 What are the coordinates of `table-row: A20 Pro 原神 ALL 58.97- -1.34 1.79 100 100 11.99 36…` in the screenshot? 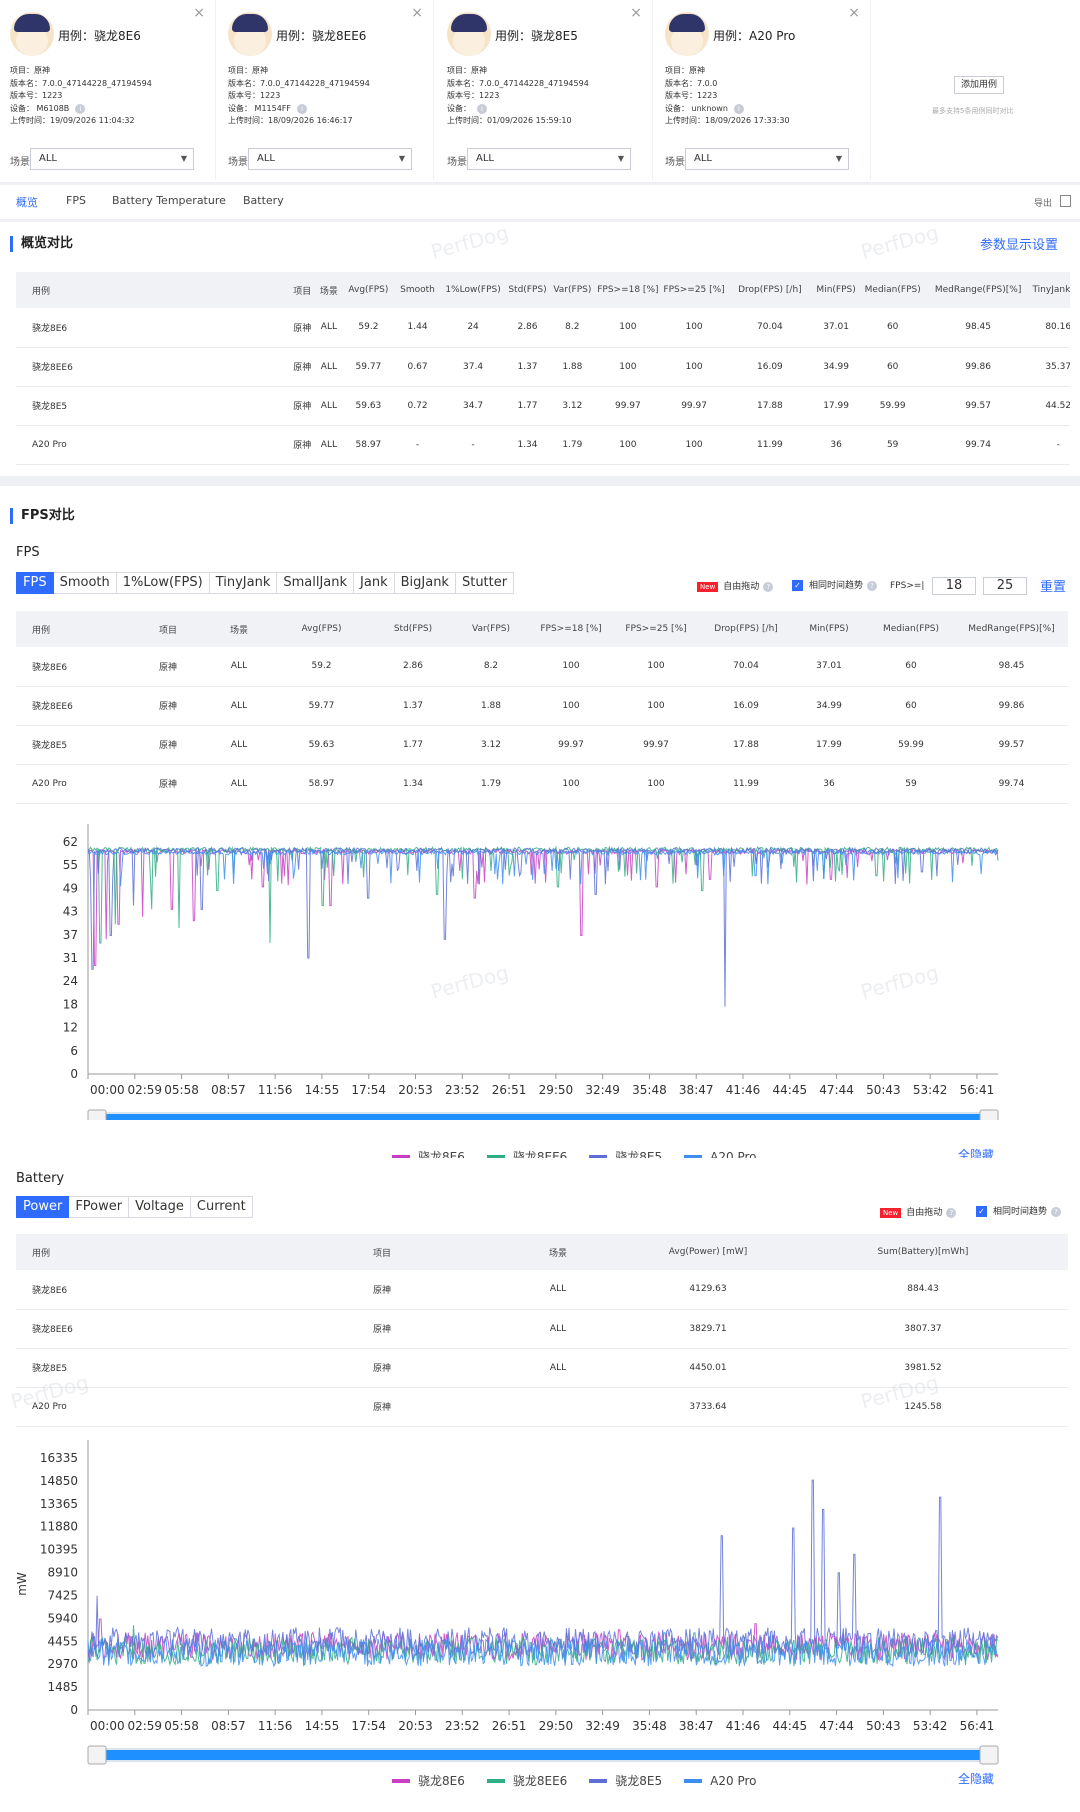 It's located at (543, 445).